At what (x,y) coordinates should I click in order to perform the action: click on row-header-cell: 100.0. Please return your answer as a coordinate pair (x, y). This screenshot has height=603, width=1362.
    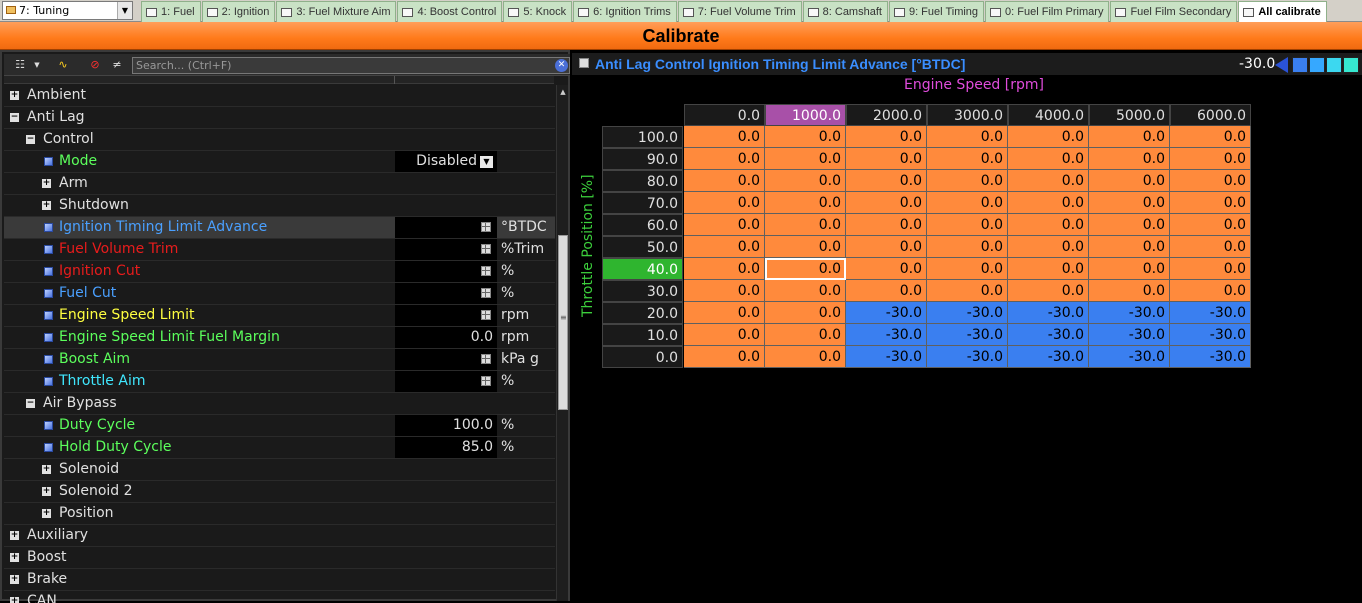
    Looking at the image, I should click on (642, 137).